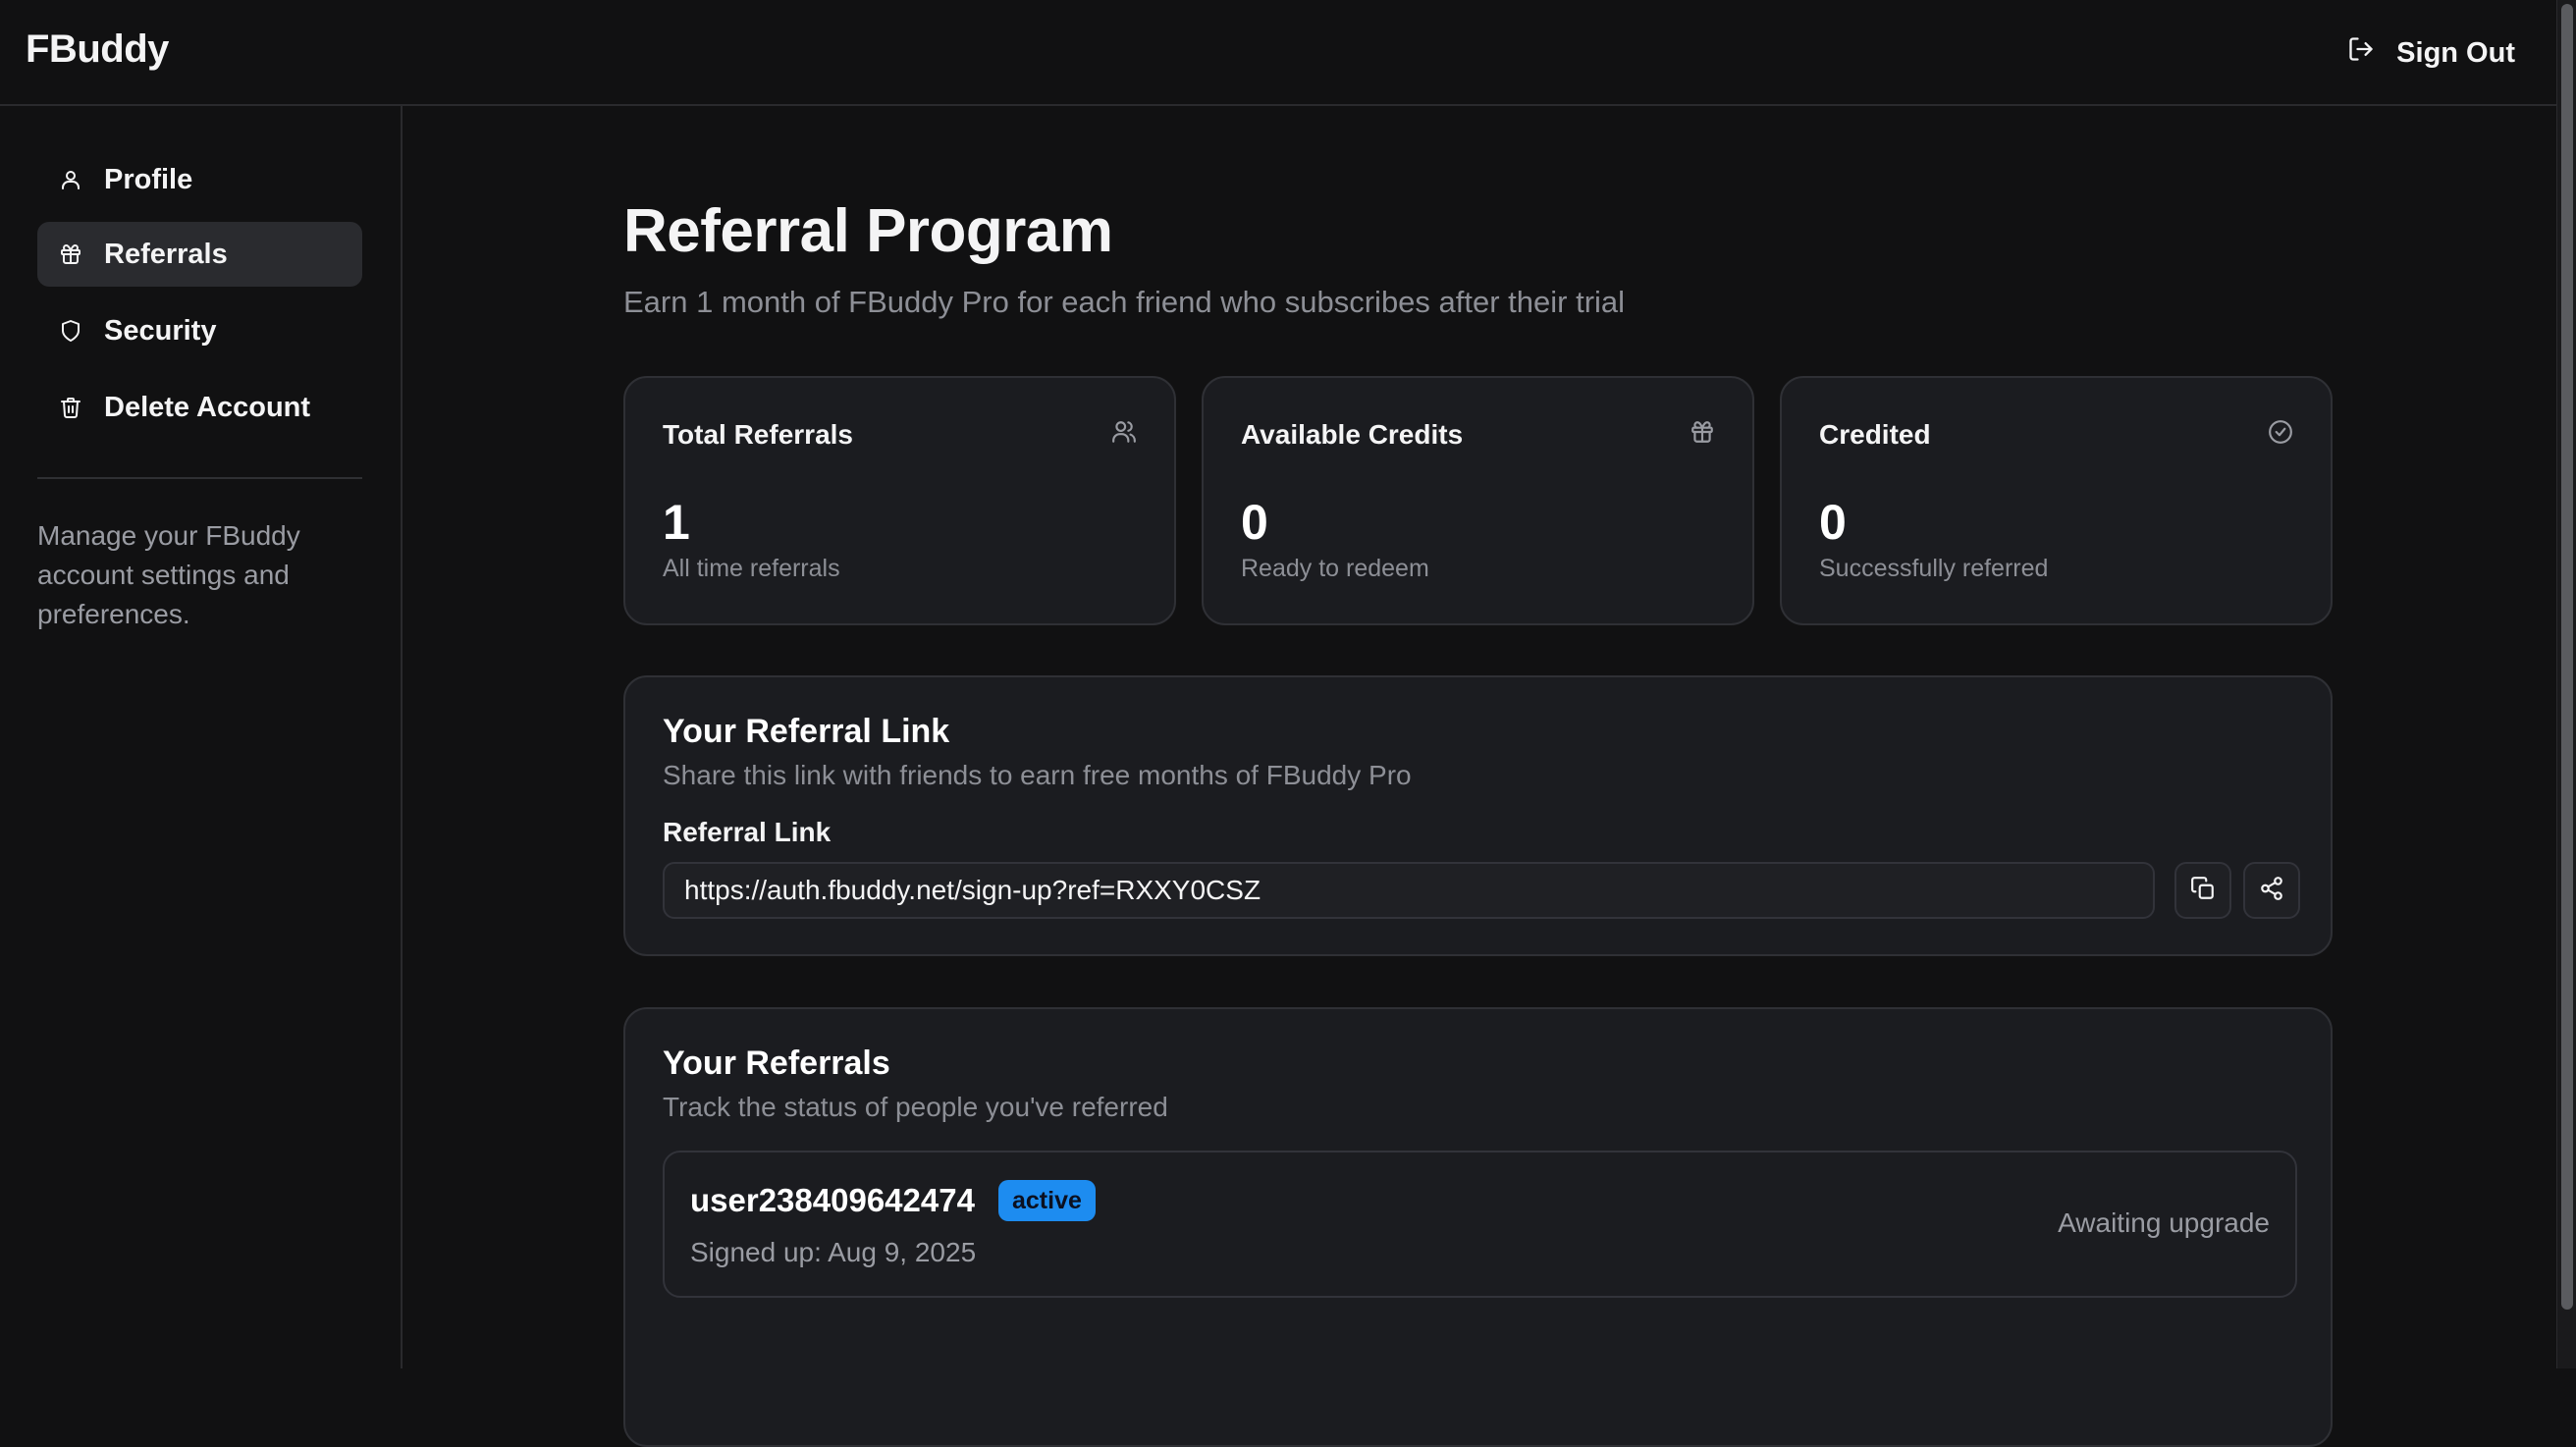  Describe the element at coordinates (70, 407) in the screenshot. I see `trash-icon` at that location.